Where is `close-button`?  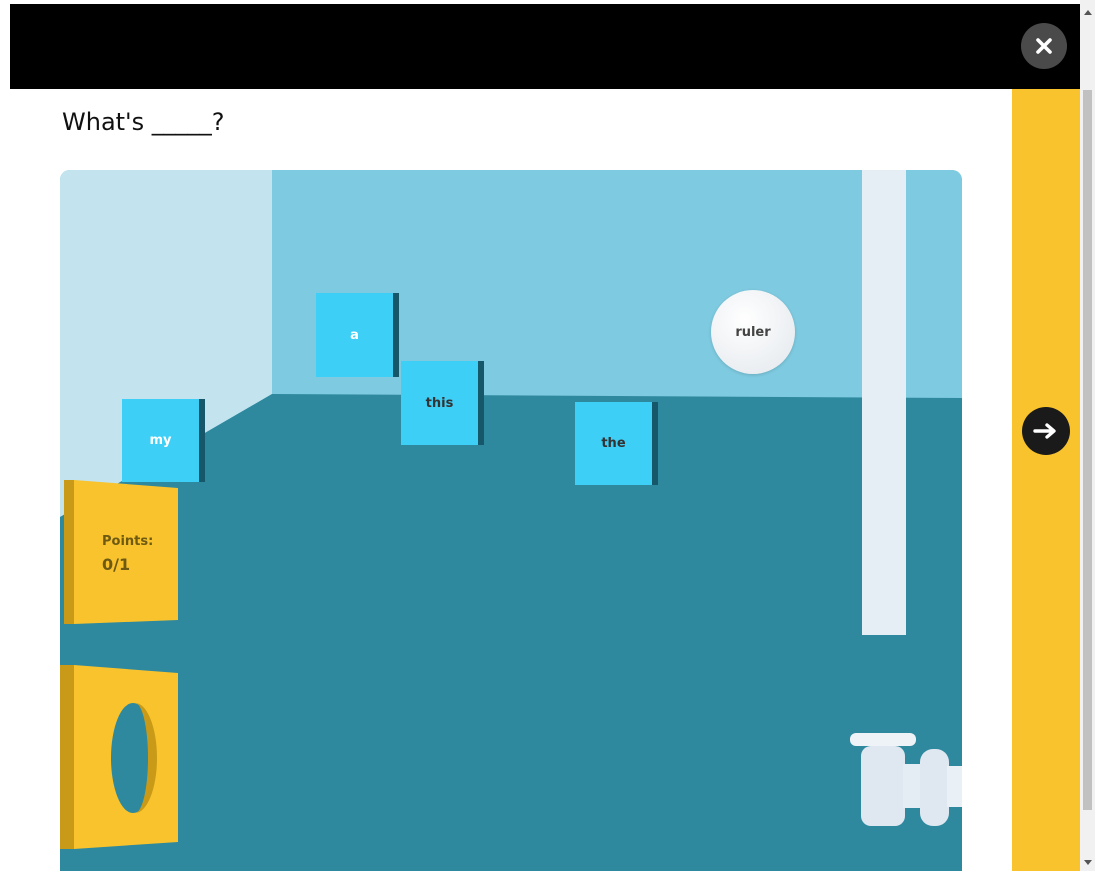 close-button is located at coordinates (1044, 46).